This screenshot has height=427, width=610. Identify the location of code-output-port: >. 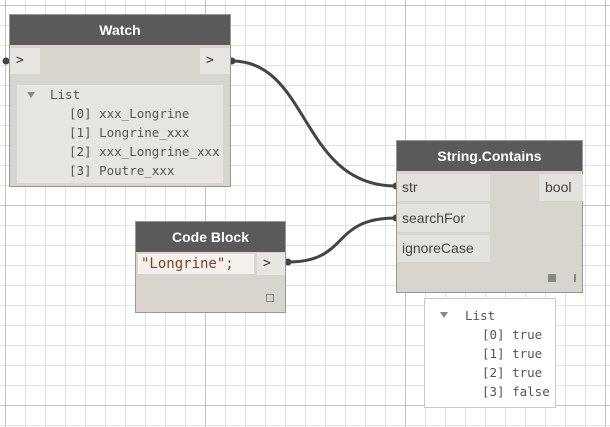
(271, 264).